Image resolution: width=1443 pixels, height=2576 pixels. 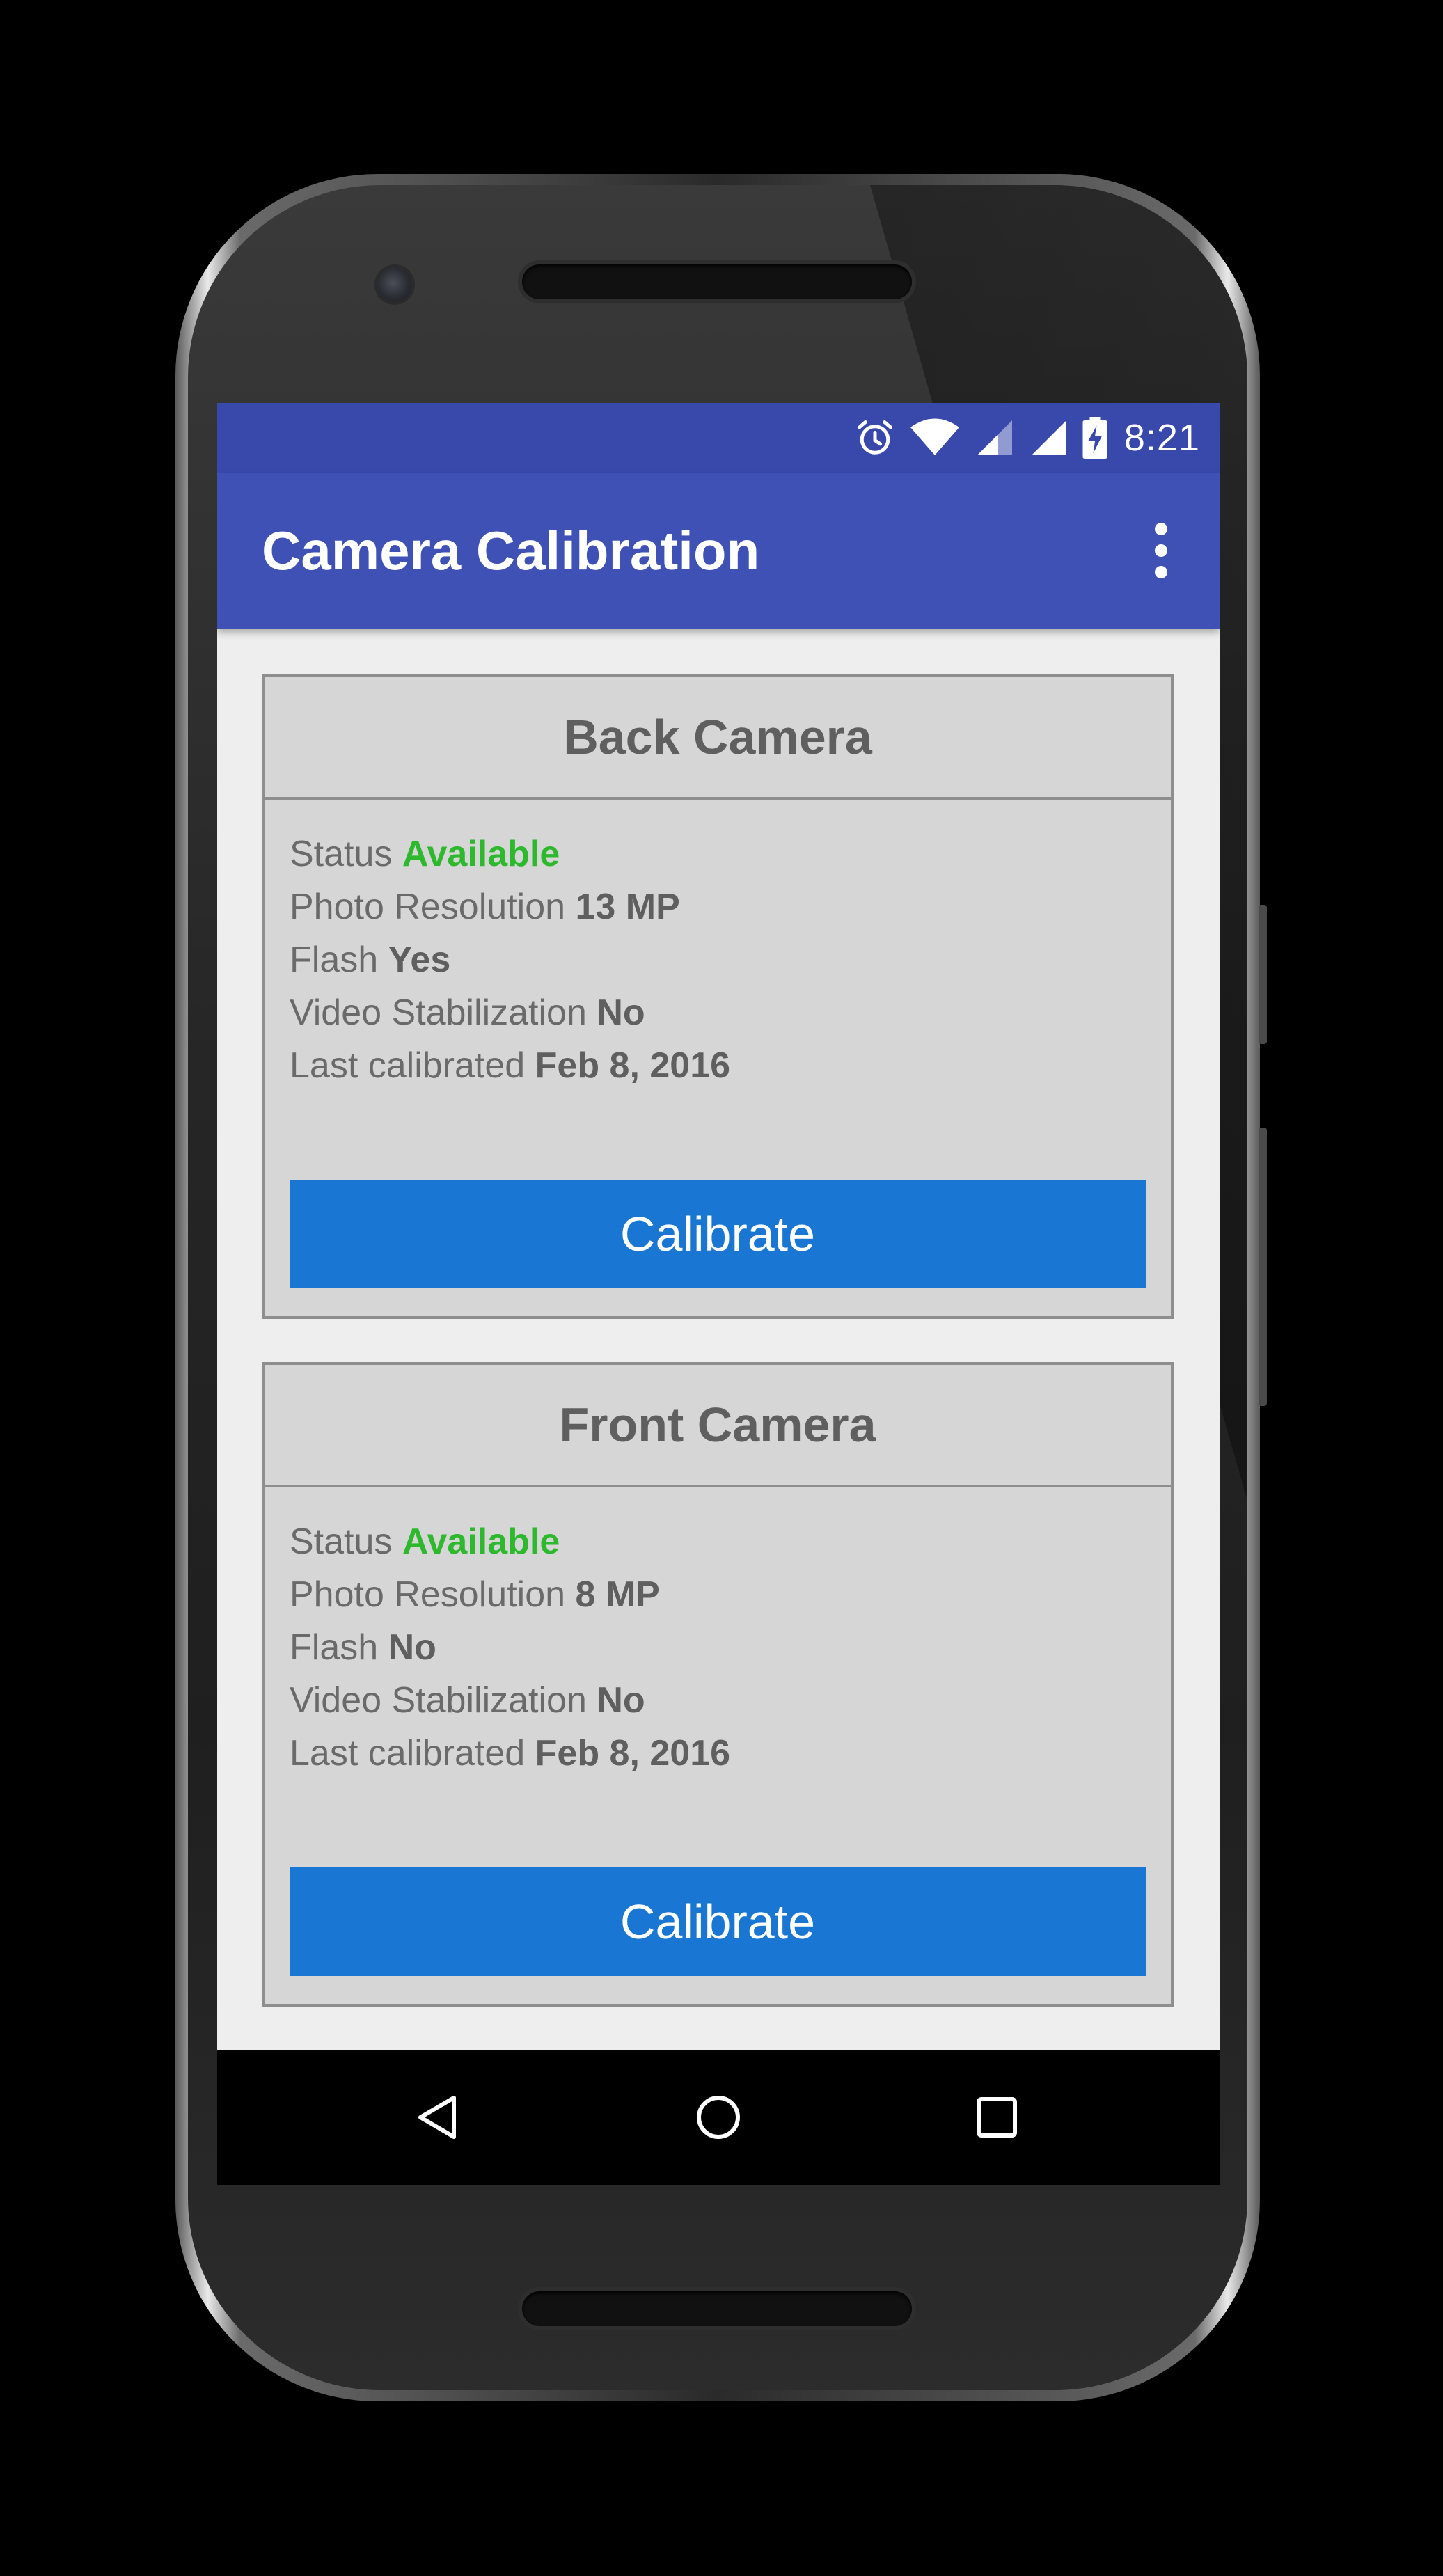 I want to click on card-title: Front Camera, so click(x=718, y=1426).